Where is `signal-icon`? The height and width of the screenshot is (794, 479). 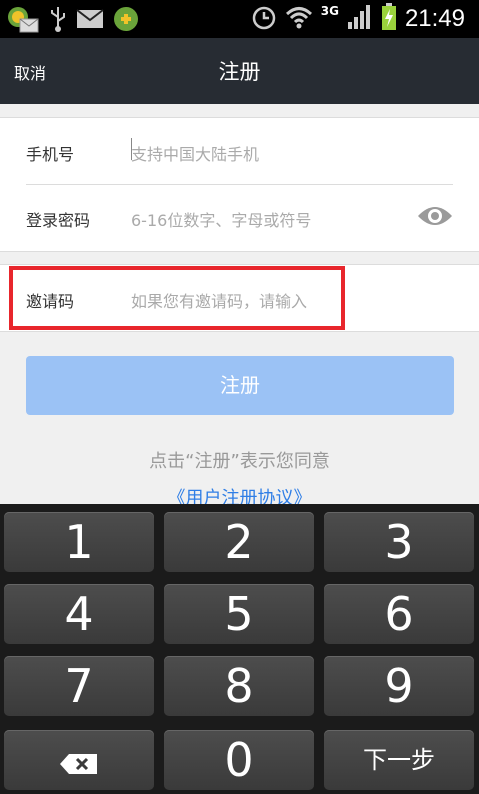 signal-icon is located at coordinates (360, 19).